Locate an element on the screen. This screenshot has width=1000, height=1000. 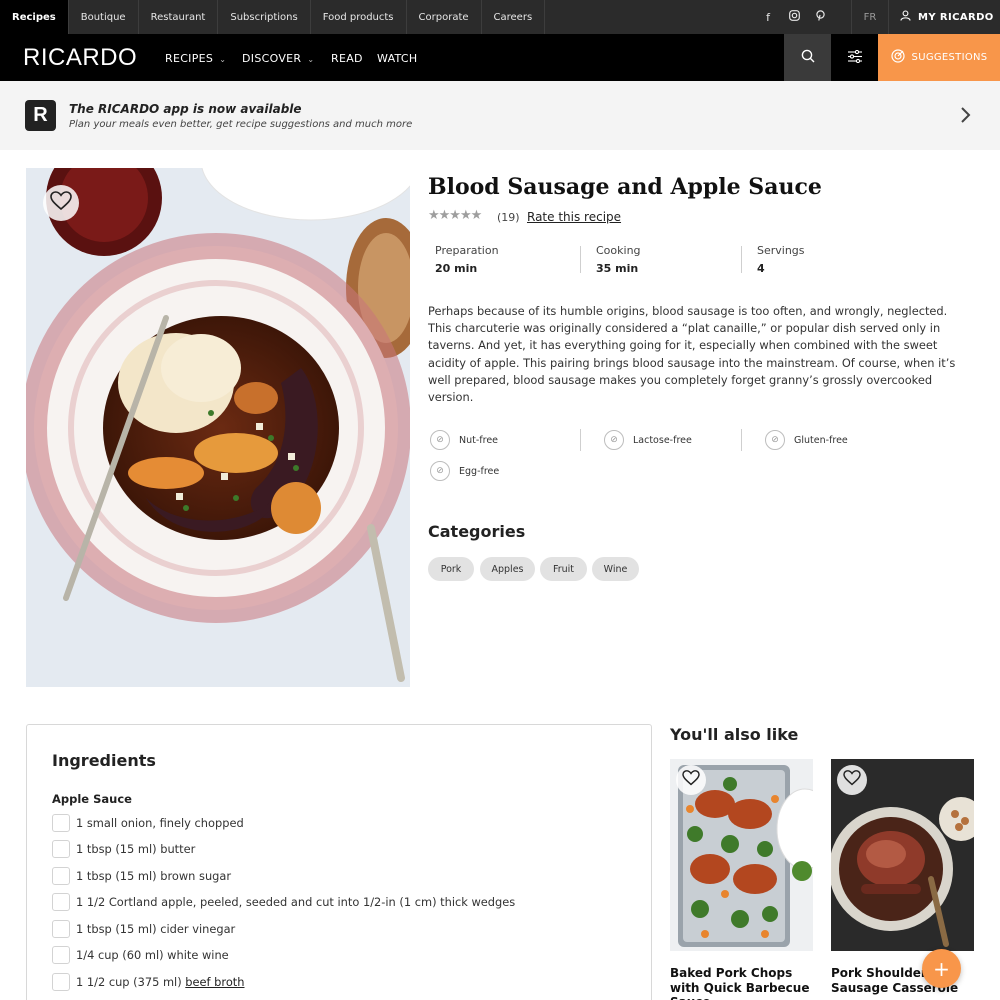
ingredient-prefix: 1 1/2 cup (375 ml) is located at coordinates (131, 982).